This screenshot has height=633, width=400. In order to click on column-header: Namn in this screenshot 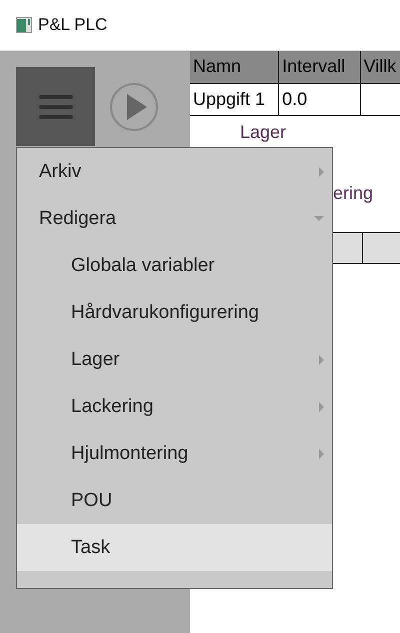, I will do `click(234, 67)`.